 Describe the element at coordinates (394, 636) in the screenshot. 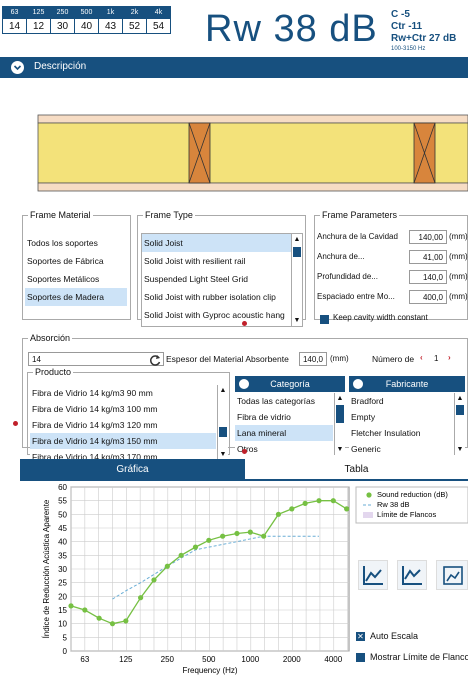

I see `auto-escala-label: Auto Escala` at that location.